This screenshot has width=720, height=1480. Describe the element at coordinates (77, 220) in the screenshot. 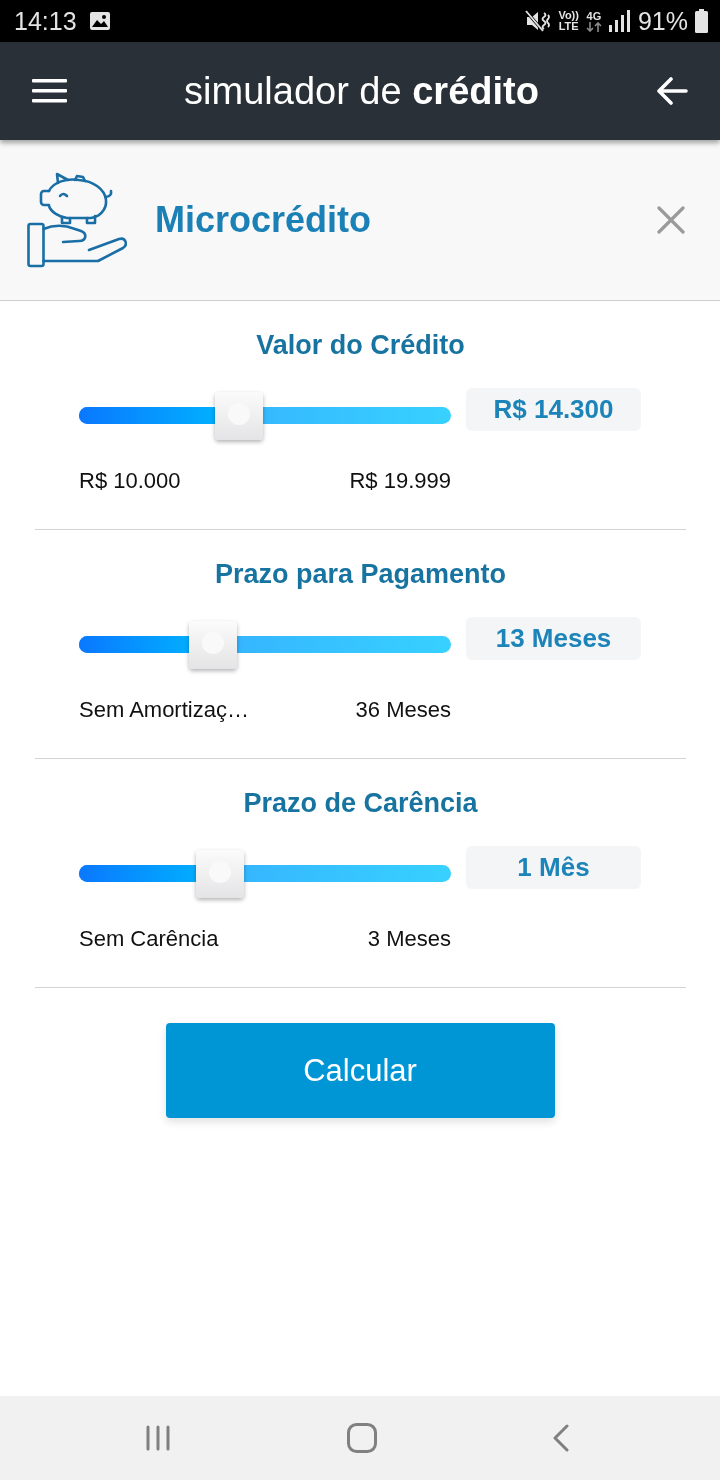

I see `piggy-hand-icon` at that location.